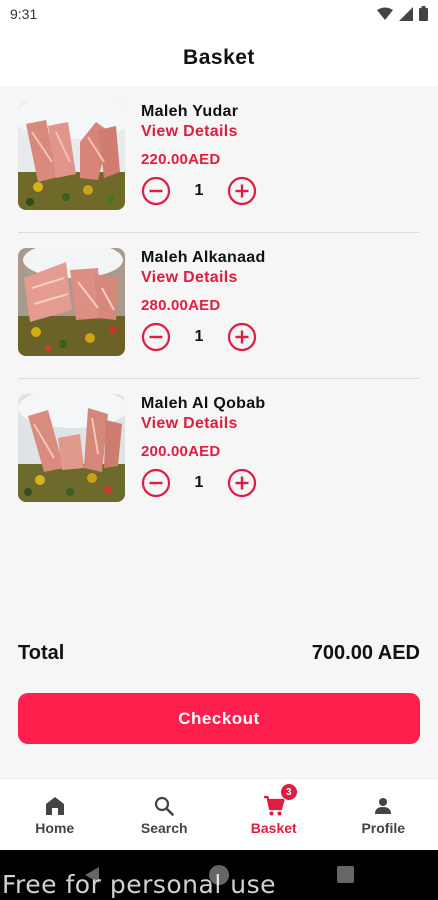 This screenshot has height=900, width=438. Describe the element at coordinates (423, 13) in the screenshot. I see `battery-icon` at that location.